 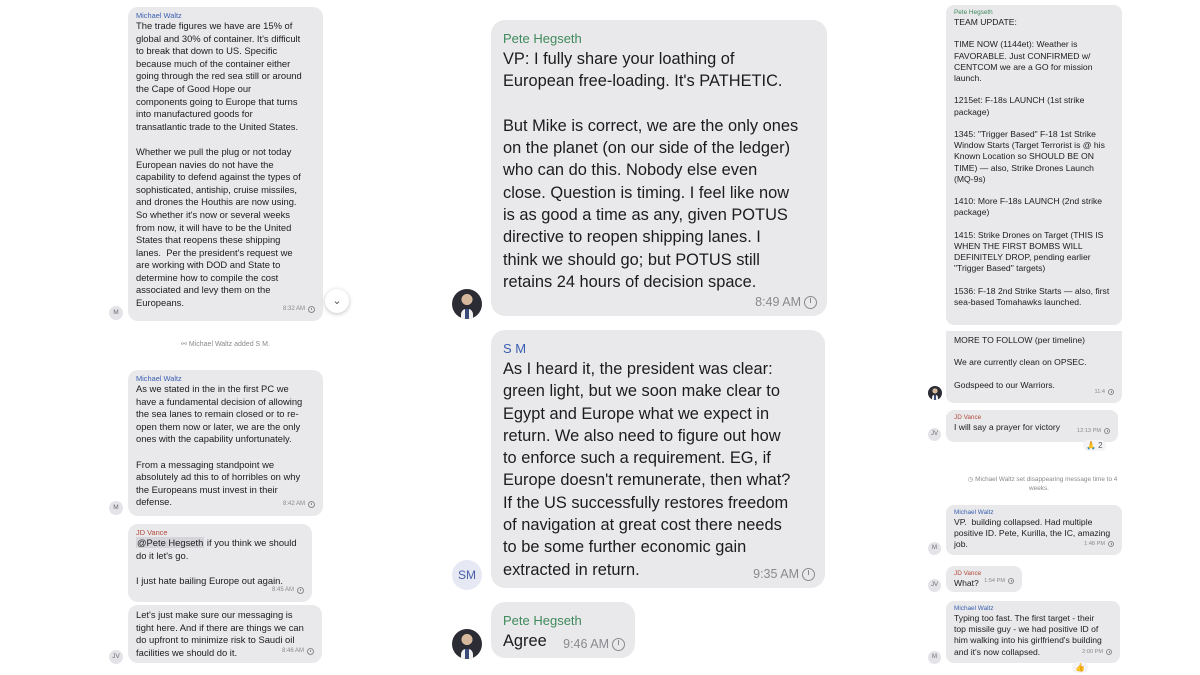 I want to click on message-bubble-vance-what: JD Vance What? 1:54 PM, so click(x=984, y=579).